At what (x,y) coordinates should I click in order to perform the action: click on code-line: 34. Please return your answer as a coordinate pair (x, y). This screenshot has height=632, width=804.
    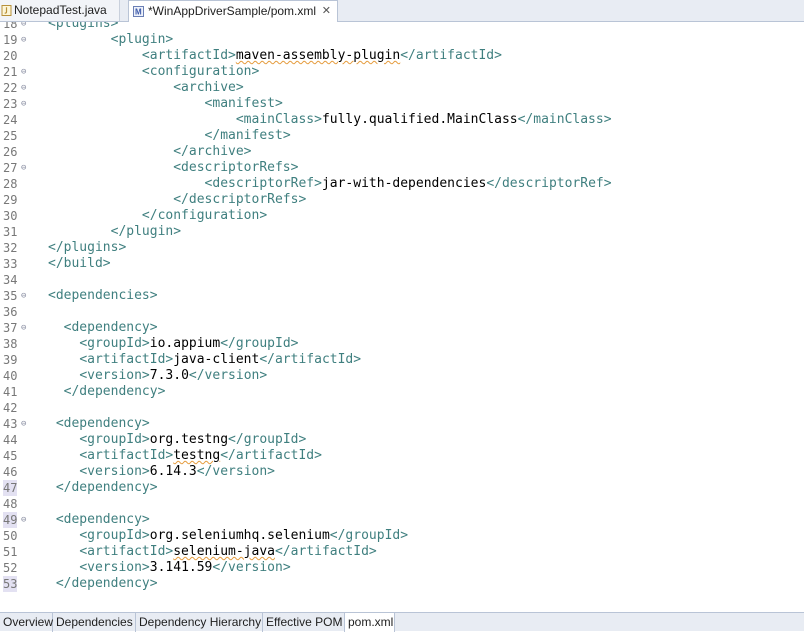
    Looking at the image, I should click on (402, 280).